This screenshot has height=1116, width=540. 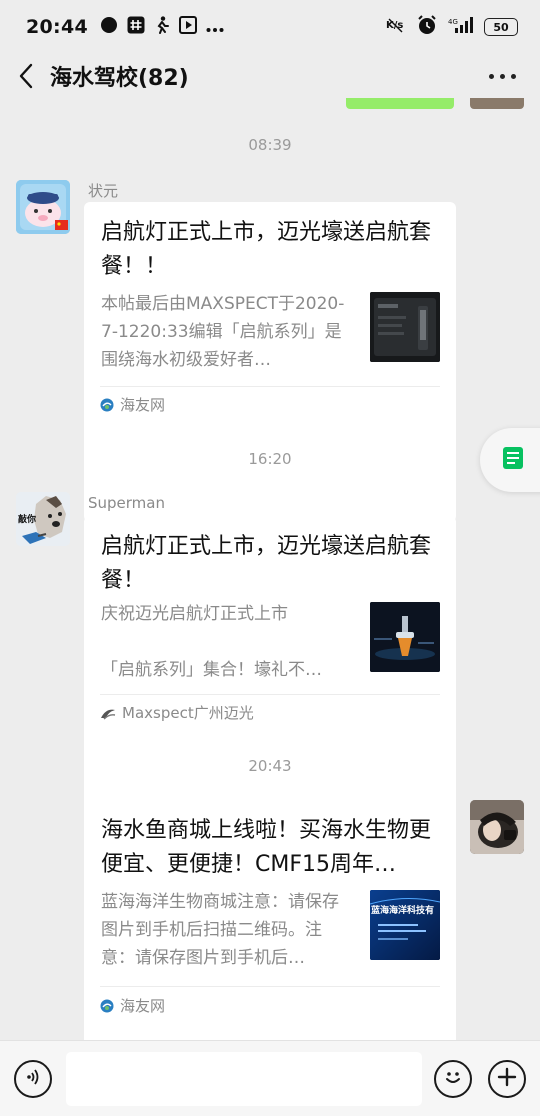 I want to click on hashtag-app-icon, so click(x=136, y=27).